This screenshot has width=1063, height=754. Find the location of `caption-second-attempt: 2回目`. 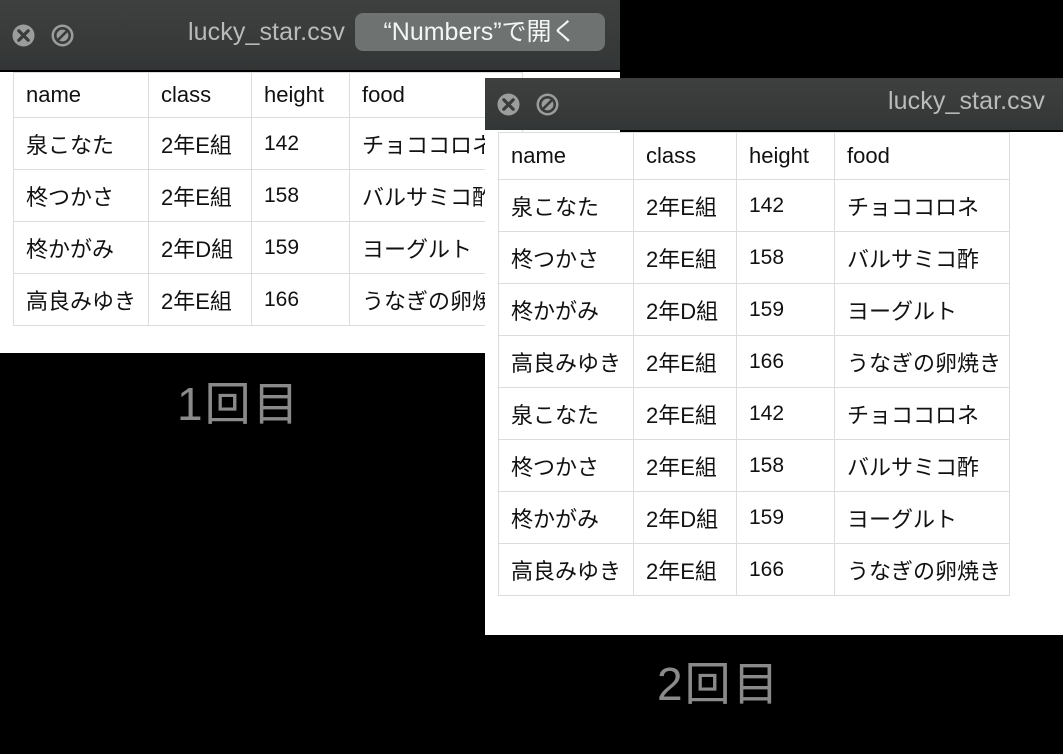

caption-second-attempt: 2回目 is located at coordinates (719, 684).